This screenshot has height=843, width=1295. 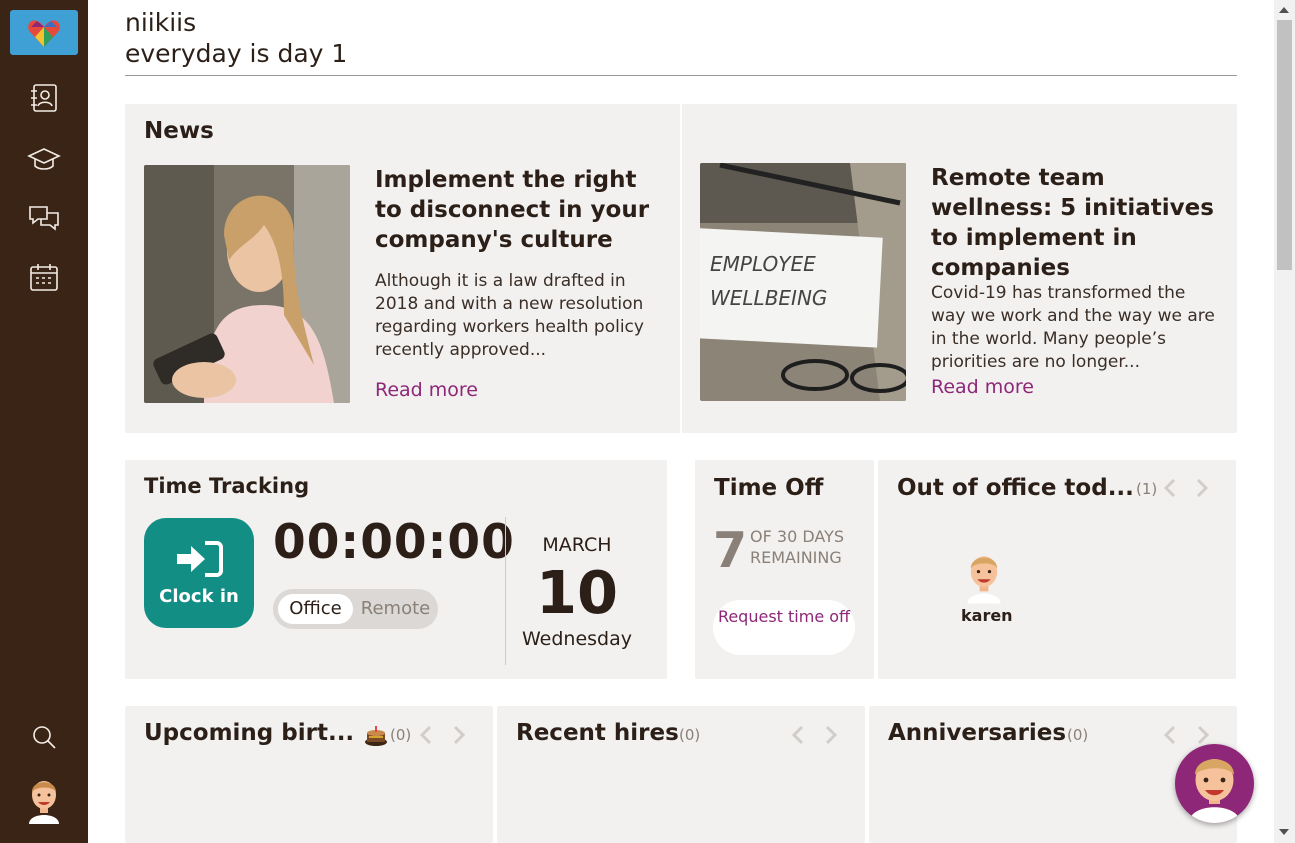 I want to click on sign-in-icon, so click(x=200, y=559).